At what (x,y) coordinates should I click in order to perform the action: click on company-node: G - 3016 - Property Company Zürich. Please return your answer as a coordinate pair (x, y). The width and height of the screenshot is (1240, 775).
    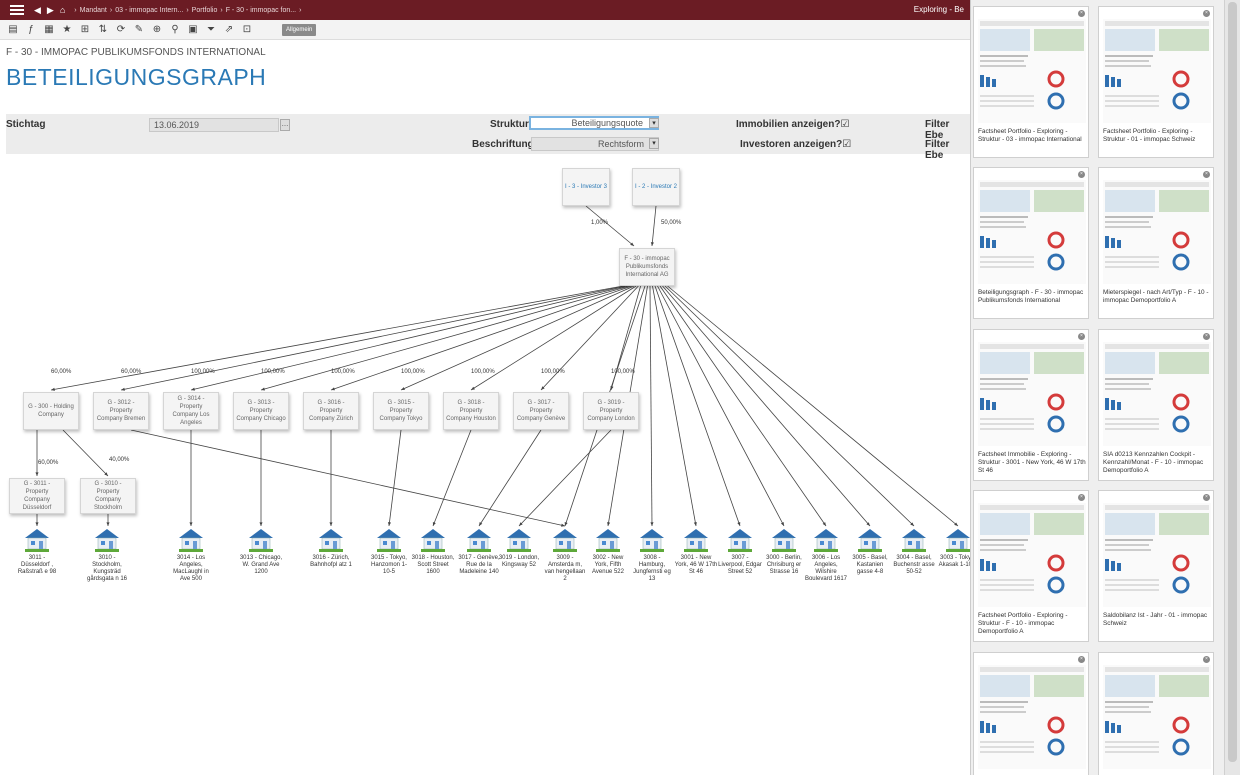
    Looking at the image, I should click on (331, 411).